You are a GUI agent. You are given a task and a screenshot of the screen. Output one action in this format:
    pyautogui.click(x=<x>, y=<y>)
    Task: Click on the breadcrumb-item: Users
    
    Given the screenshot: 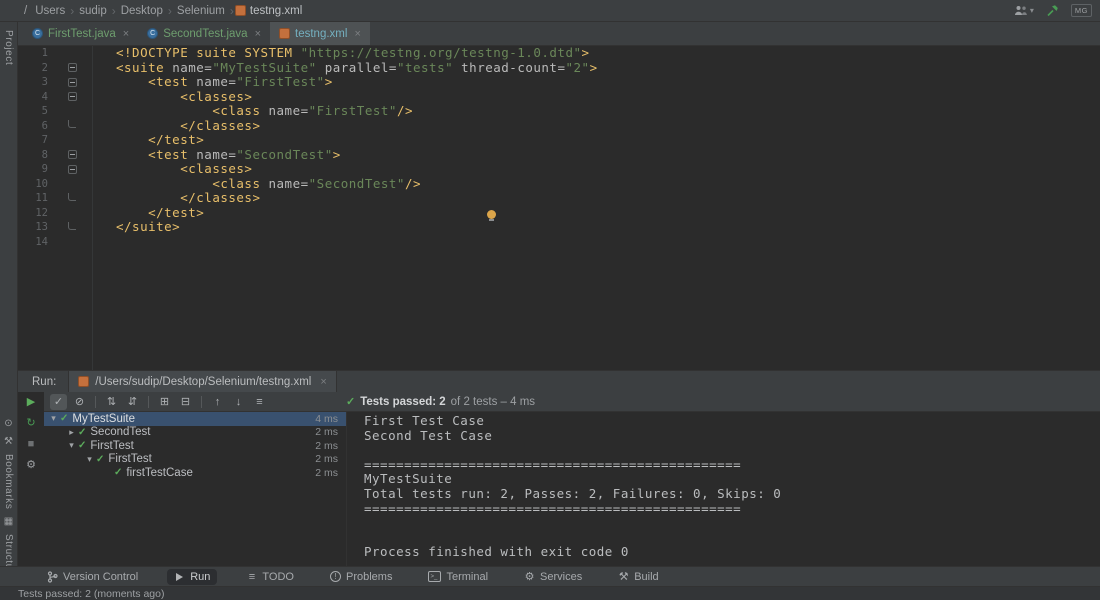 What is the action you would take?
    pyautogui.click(x=50, y=11)
    